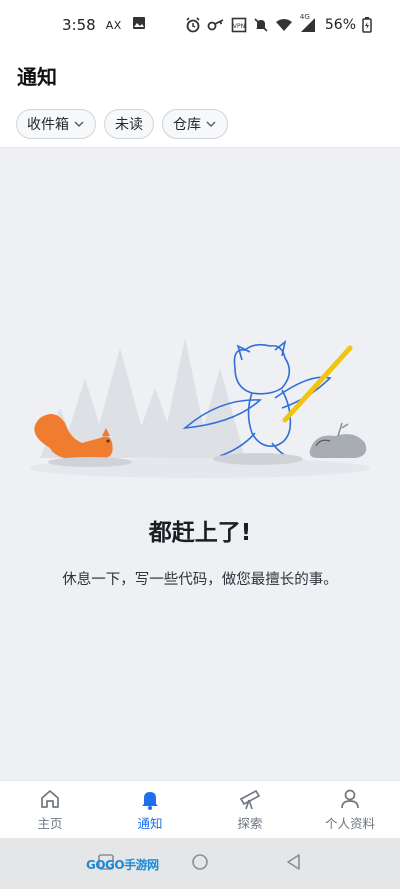 This screenshot has height=889, width=400. What do you see at coordinates (193, 25) in the screenshot?
I see `alarm-icon` at bounding box center [193, 25].